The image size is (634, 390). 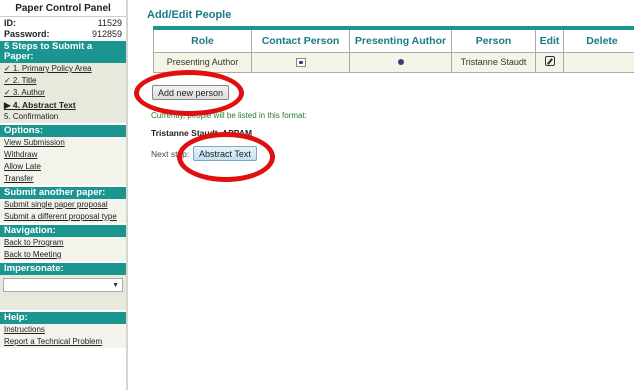 What do you see at coordinates (202, 40) in the screenshot?
I see `col-role: Role` at bounding box center [202, 40].